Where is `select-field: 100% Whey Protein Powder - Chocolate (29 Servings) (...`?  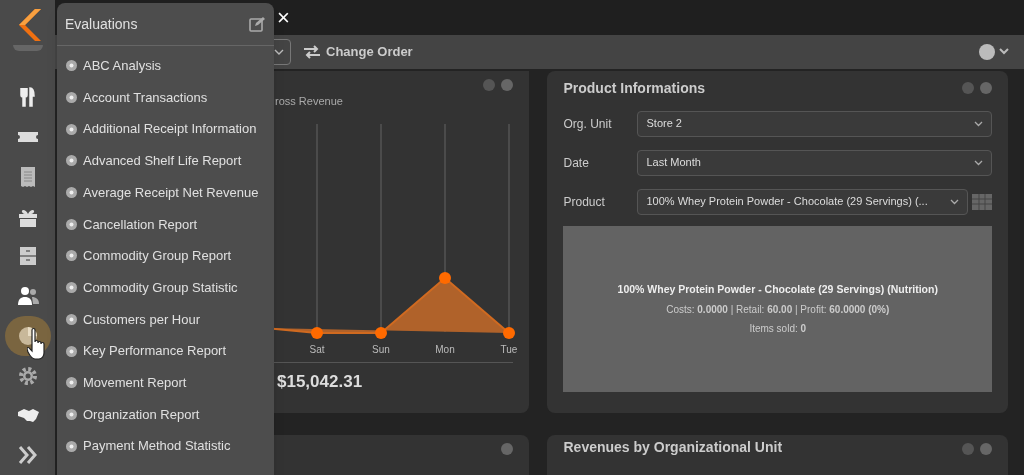 select-field: 100% Whey Protein Powder - Chocolate (29 Servings) (... is located at coordinates (802, 201).